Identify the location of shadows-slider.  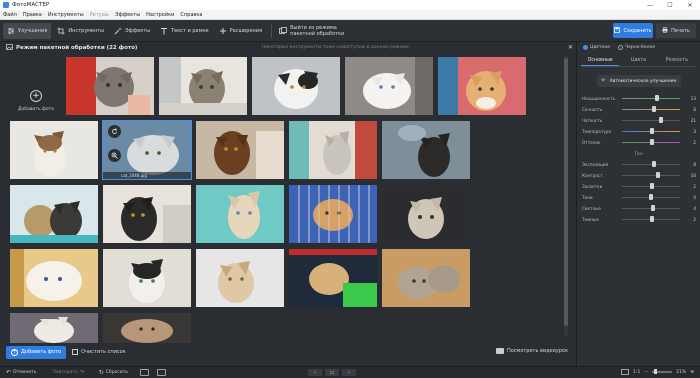
(651, 197).